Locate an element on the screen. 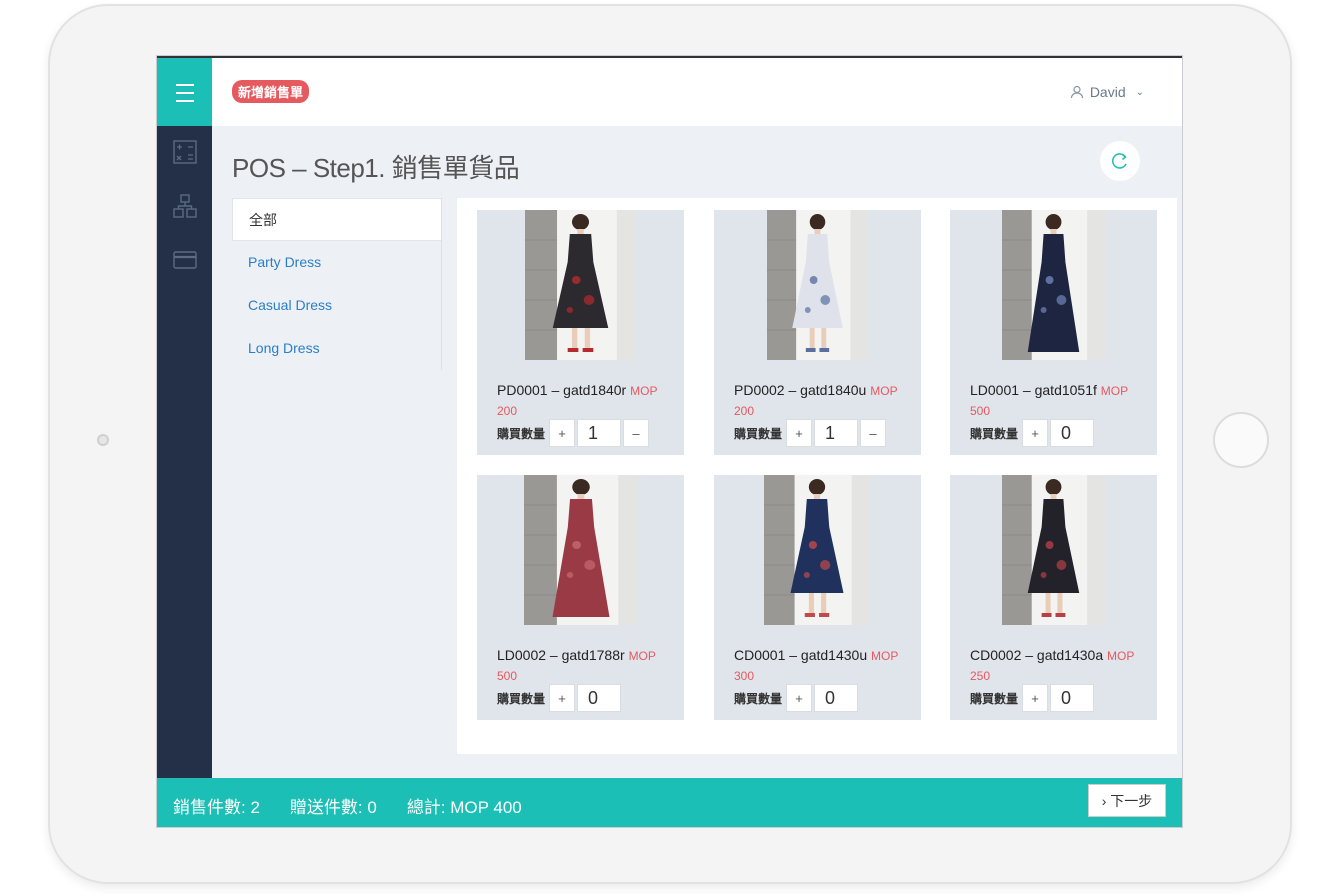 The width and height of the screenshot is (1322, 895). hamburger-menu-button is located at coordinates (184, 93).